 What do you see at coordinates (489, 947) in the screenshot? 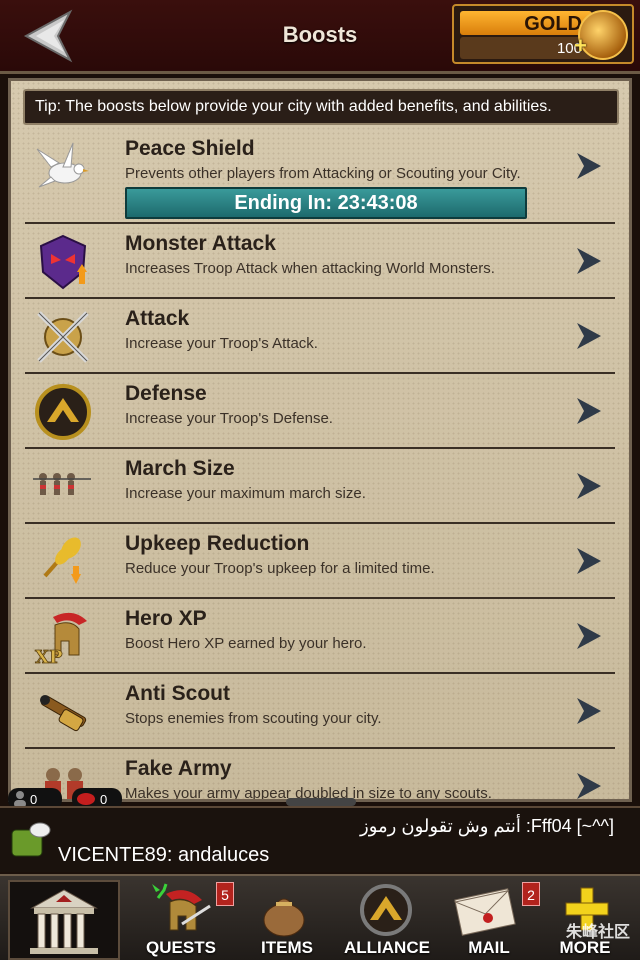
I see `nav-mail-label: MAIL` at bounding box center [489, 947].